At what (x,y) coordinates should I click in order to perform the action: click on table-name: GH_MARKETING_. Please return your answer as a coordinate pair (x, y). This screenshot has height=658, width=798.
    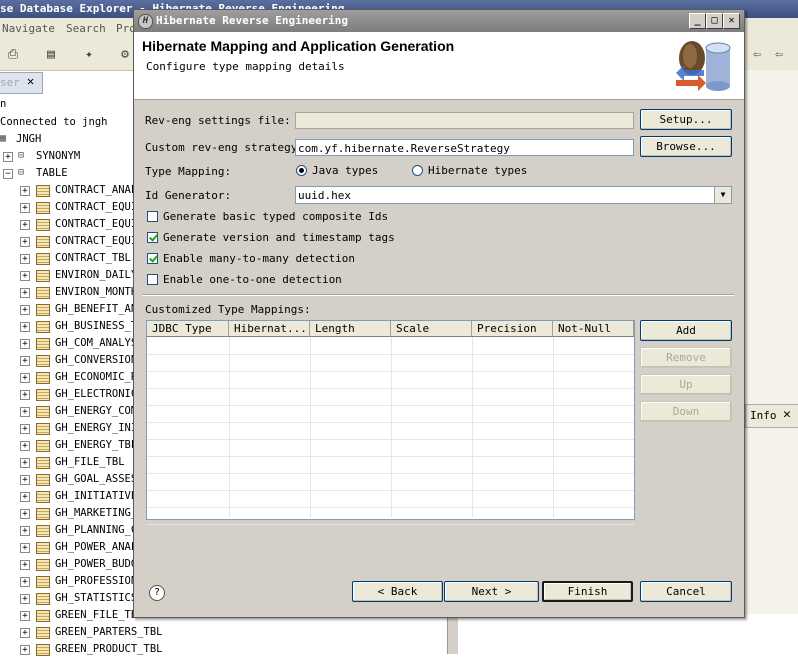
    Looking at the image, I should click on (96, 513).